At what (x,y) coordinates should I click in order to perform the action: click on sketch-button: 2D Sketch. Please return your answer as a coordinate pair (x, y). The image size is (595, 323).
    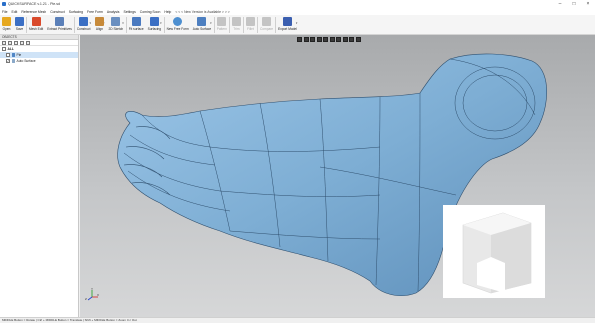
    Looking at the image, I should click on (115, 25).